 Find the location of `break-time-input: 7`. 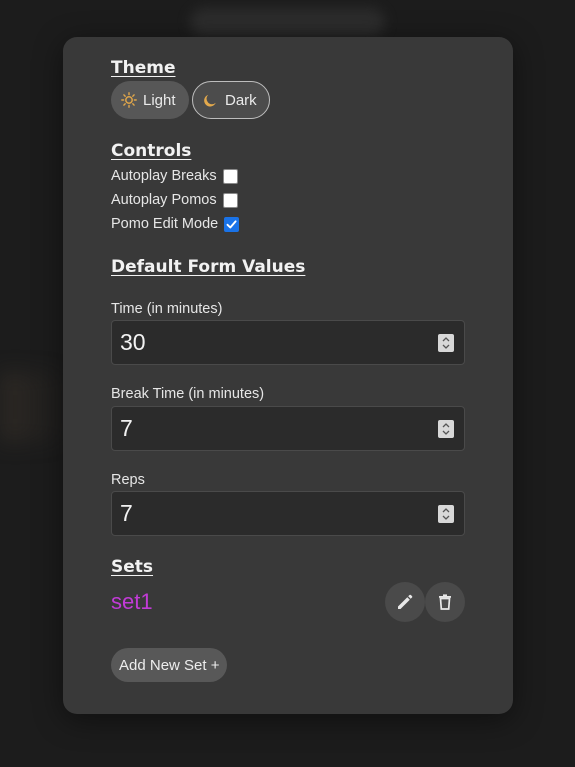

break-time-input: 7 is located at coordinates (288, 428).